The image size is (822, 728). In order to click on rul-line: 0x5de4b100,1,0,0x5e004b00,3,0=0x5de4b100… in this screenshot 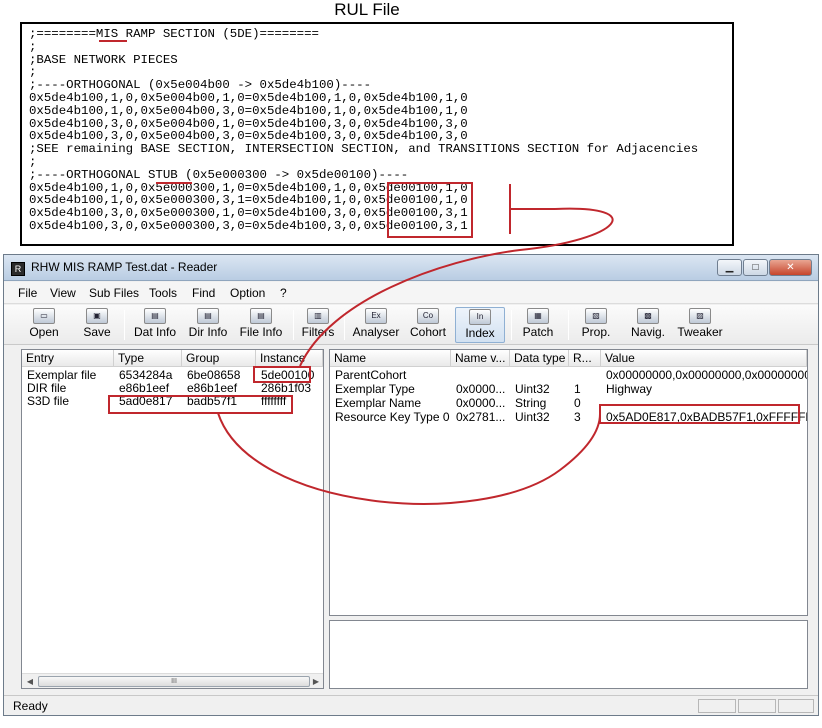, I will do `click(248, 110)`.